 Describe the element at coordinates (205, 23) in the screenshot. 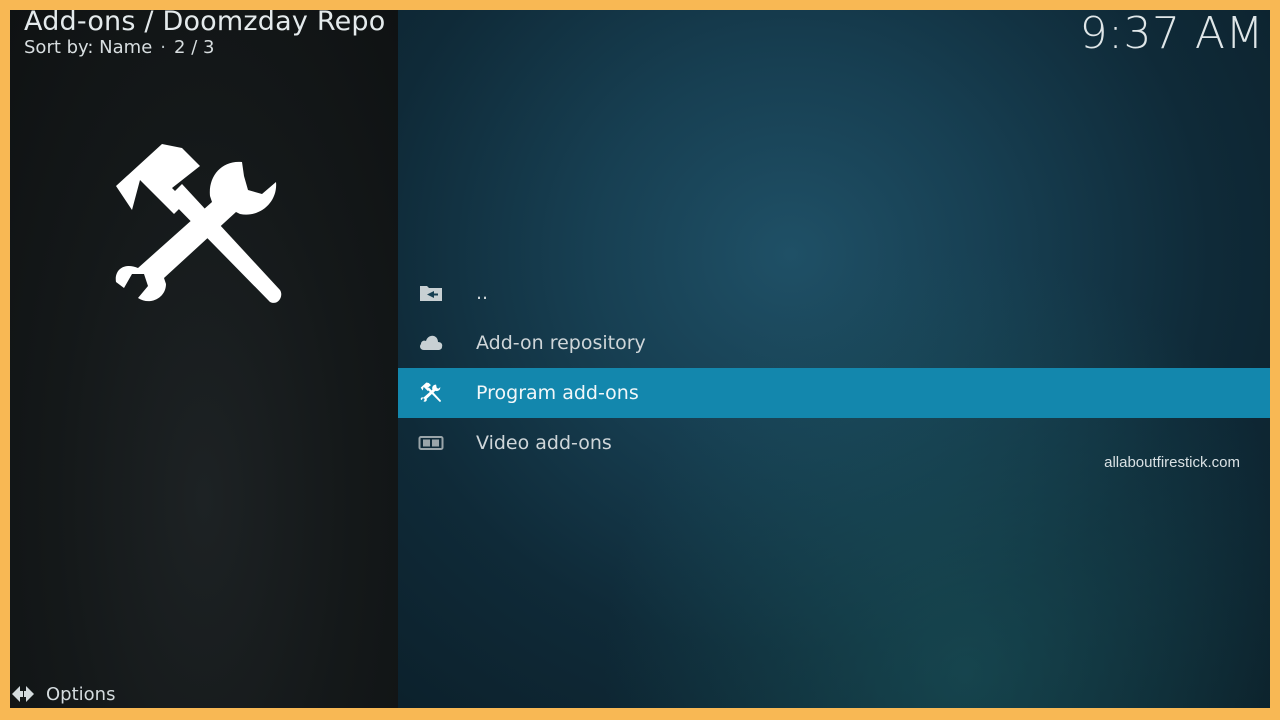

I see `breadcrumb-title: Add-ons / Doomzday Repo` at that location.